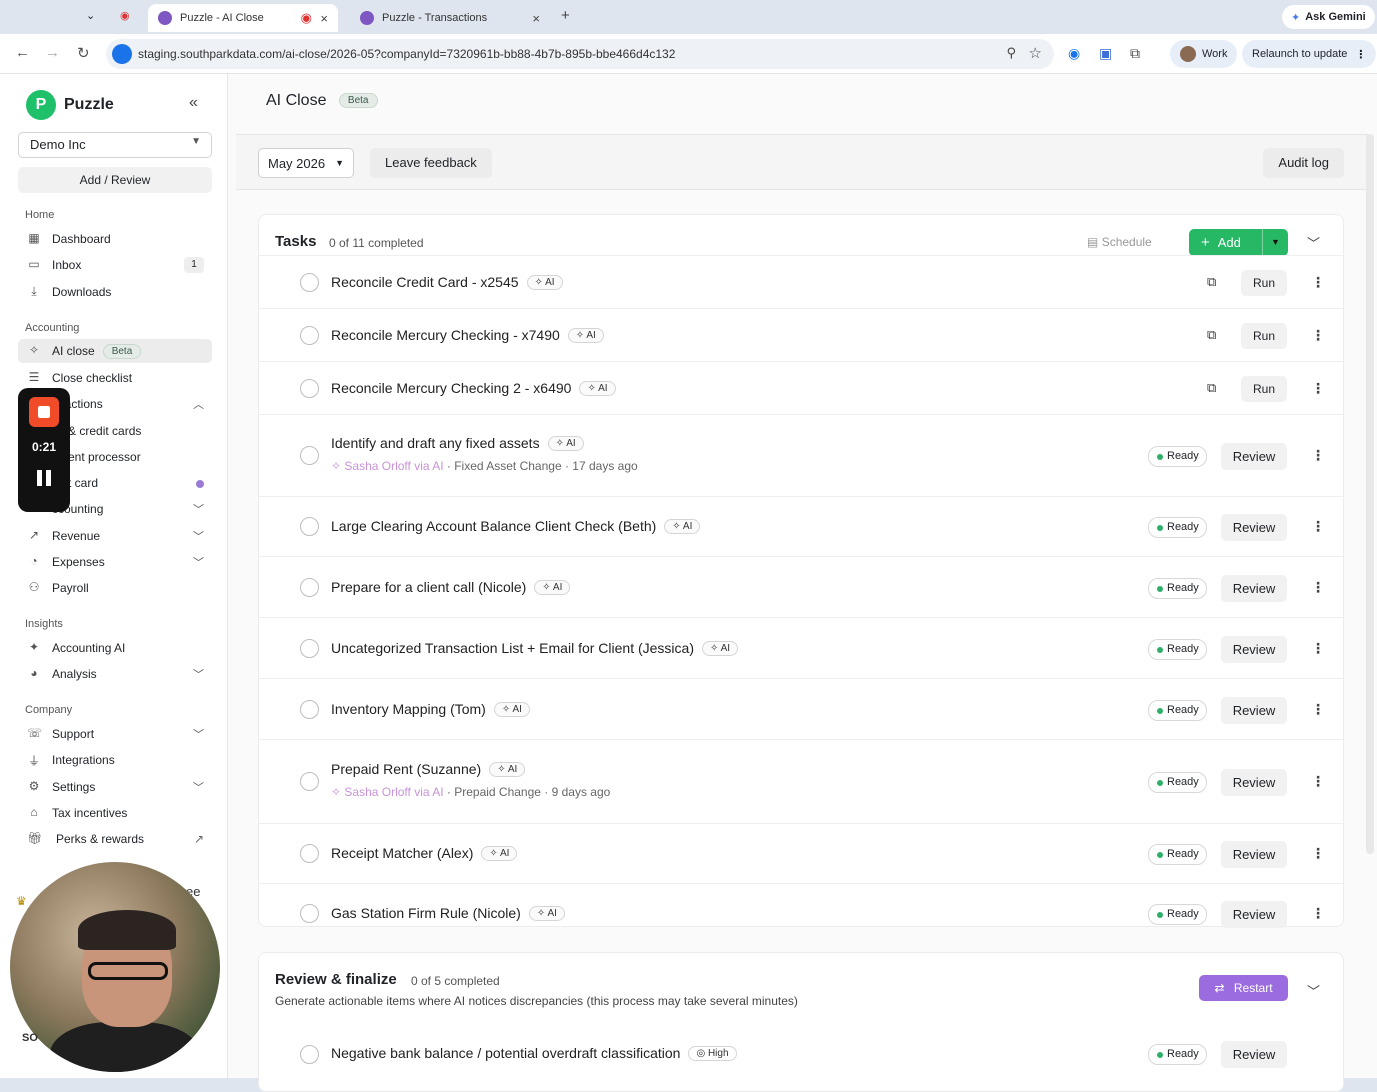 This screenshot has height=1092, width=1377. I want to click on sidebar-item-close-checklist: ☰ Close checklist, so click(115, 378).